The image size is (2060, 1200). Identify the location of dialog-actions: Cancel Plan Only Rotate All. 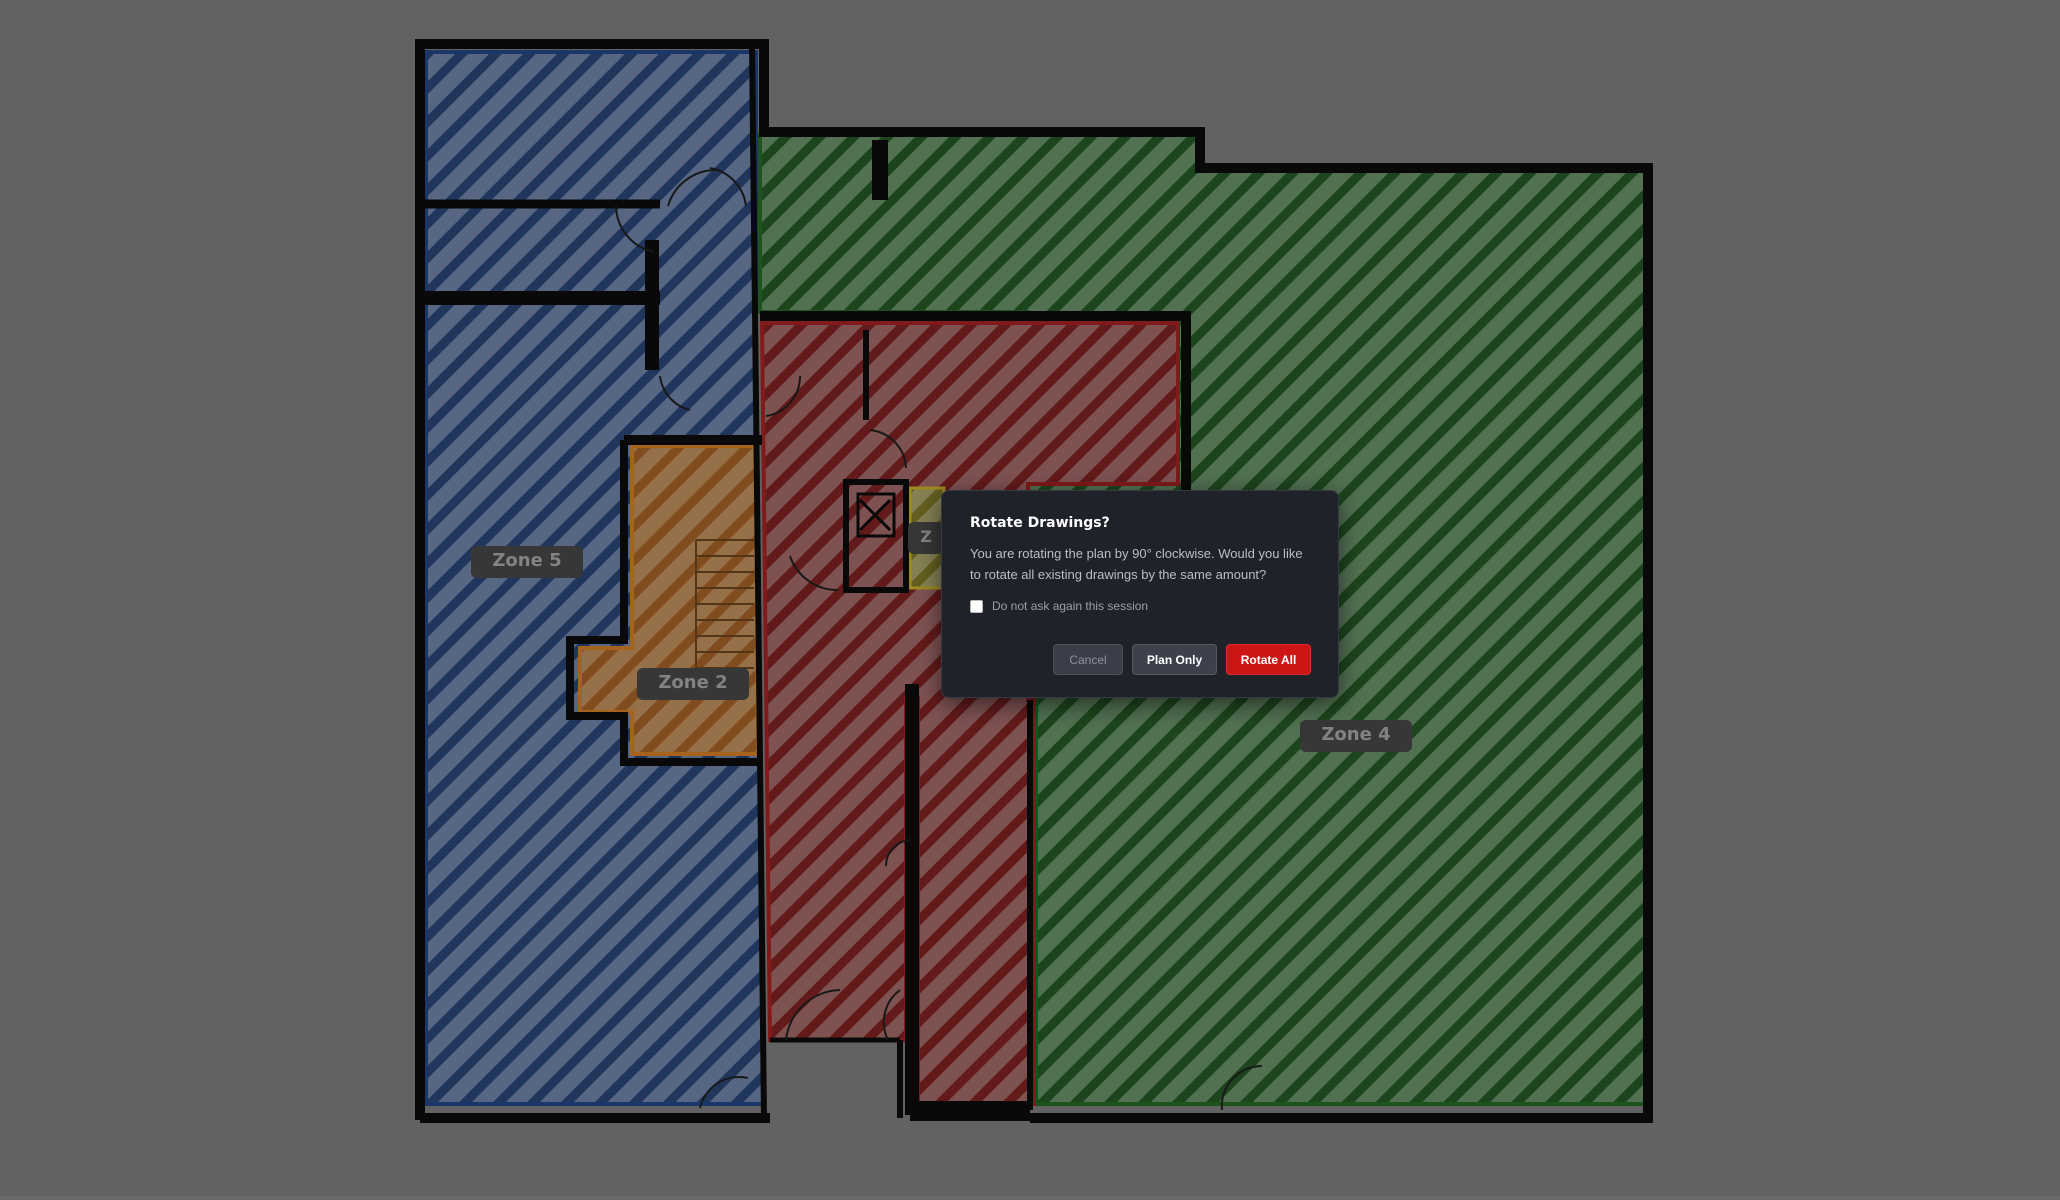
(1182, 659).